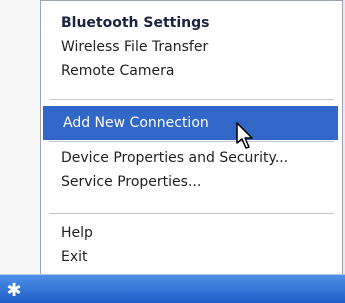  I want to click on menu-item-bluetooth-settings: Bluetooth Settings, so click(191, 23).